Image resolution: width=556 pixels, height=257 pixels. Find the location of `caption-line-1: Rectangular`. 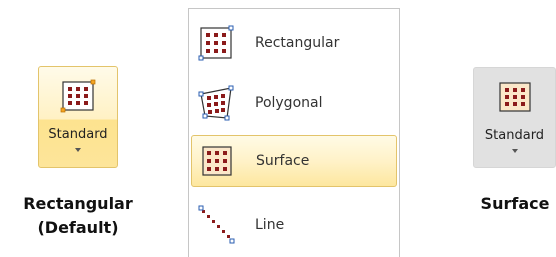

caption-line-1: Rectangular is located at coordinates (78, 203).